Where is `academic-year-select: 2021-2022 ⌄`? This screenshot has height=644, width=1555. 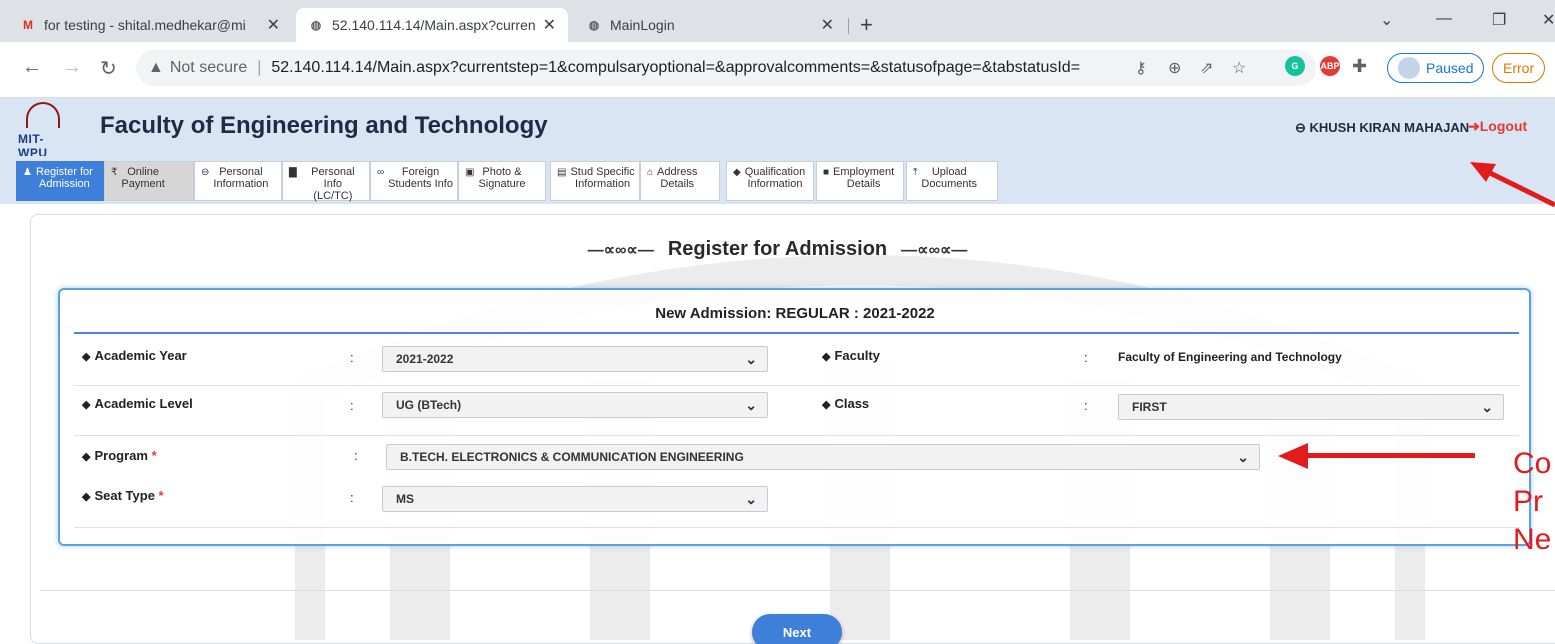
academic-year-select: 2021-2022 ⌄ is located at coordinates (575, 359).